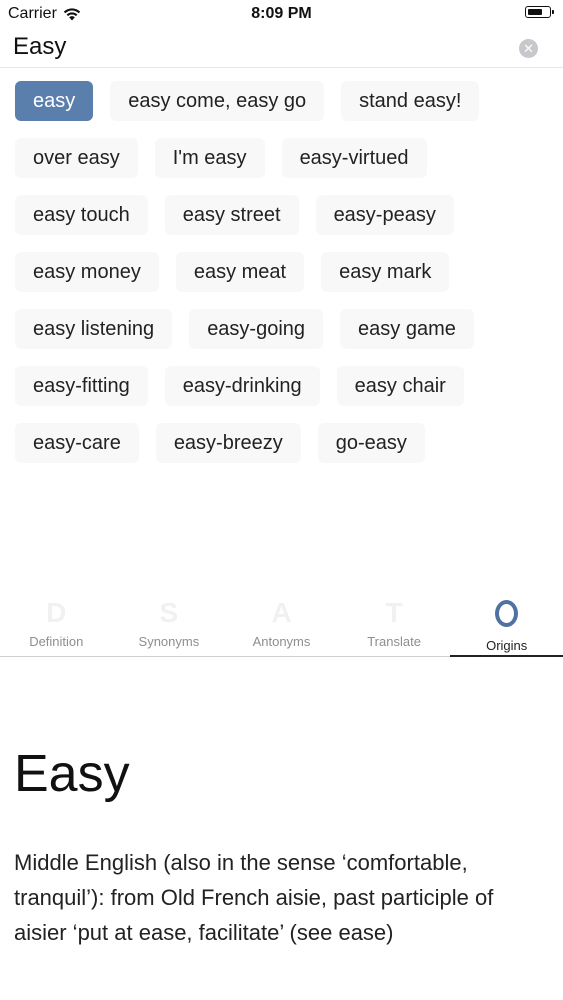 This screenshot has height=1000, width=563. I want to click on status-bar: Carrier 8:09 PM, so click(281, 15).